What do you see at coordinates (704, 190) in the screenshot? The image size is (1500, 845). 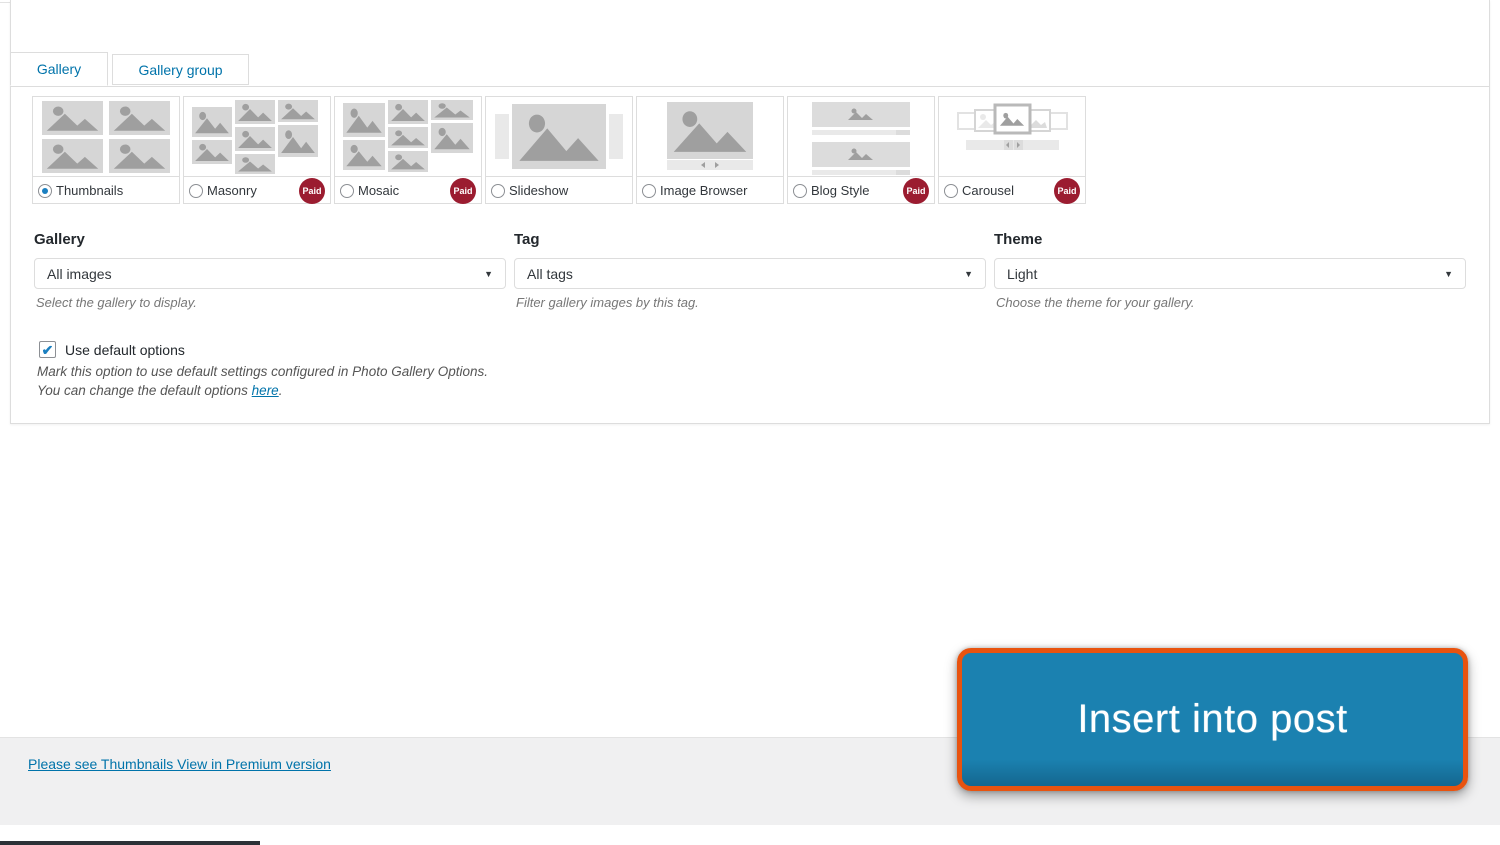 I see `card-label: Image Browser` at bounding box center [704, 190].